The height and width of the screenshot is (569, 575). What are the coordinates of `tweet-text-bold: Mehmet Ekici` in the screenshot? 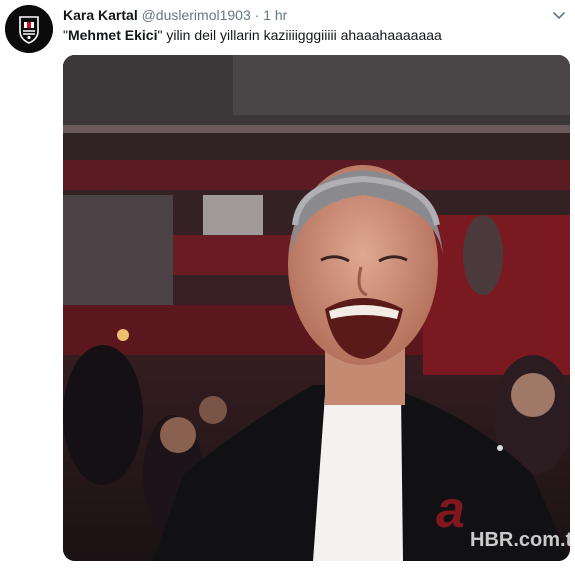 It's located at (112, 35).